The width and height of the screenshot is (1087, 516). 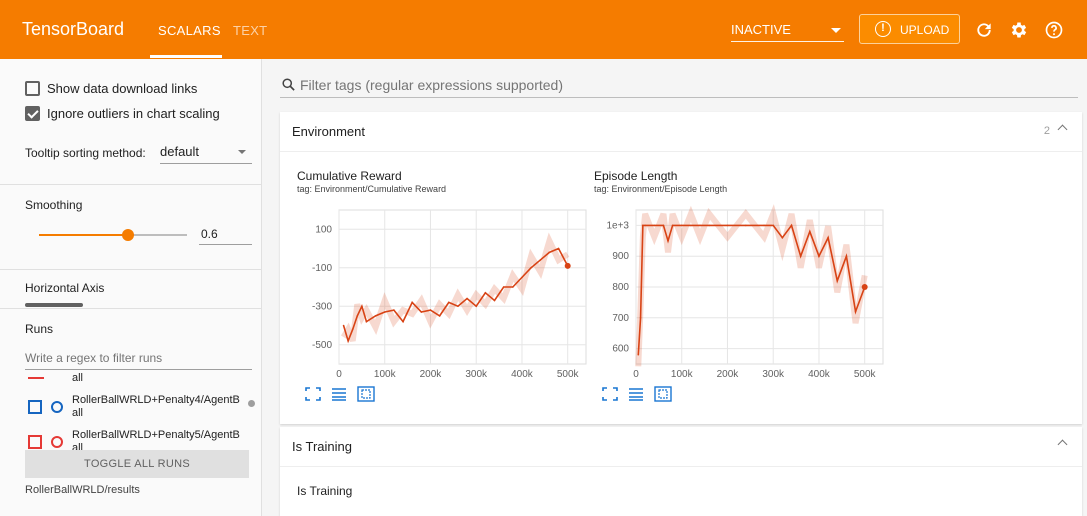 I want to click on y-tick-label: -100, so click(x=322, y=268).